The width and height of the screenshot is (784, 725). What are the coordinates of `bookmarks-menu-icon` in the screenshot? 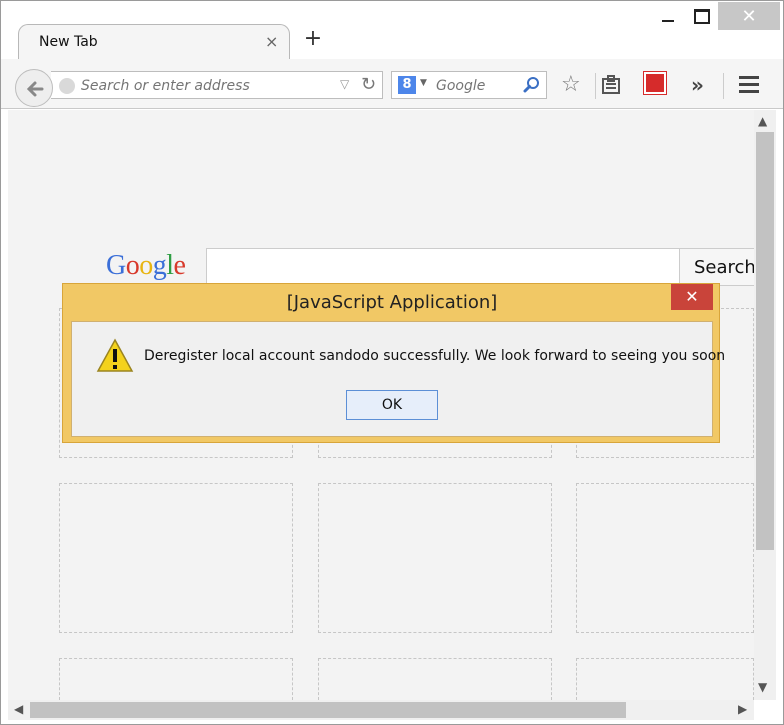 It's located at (611, 85).